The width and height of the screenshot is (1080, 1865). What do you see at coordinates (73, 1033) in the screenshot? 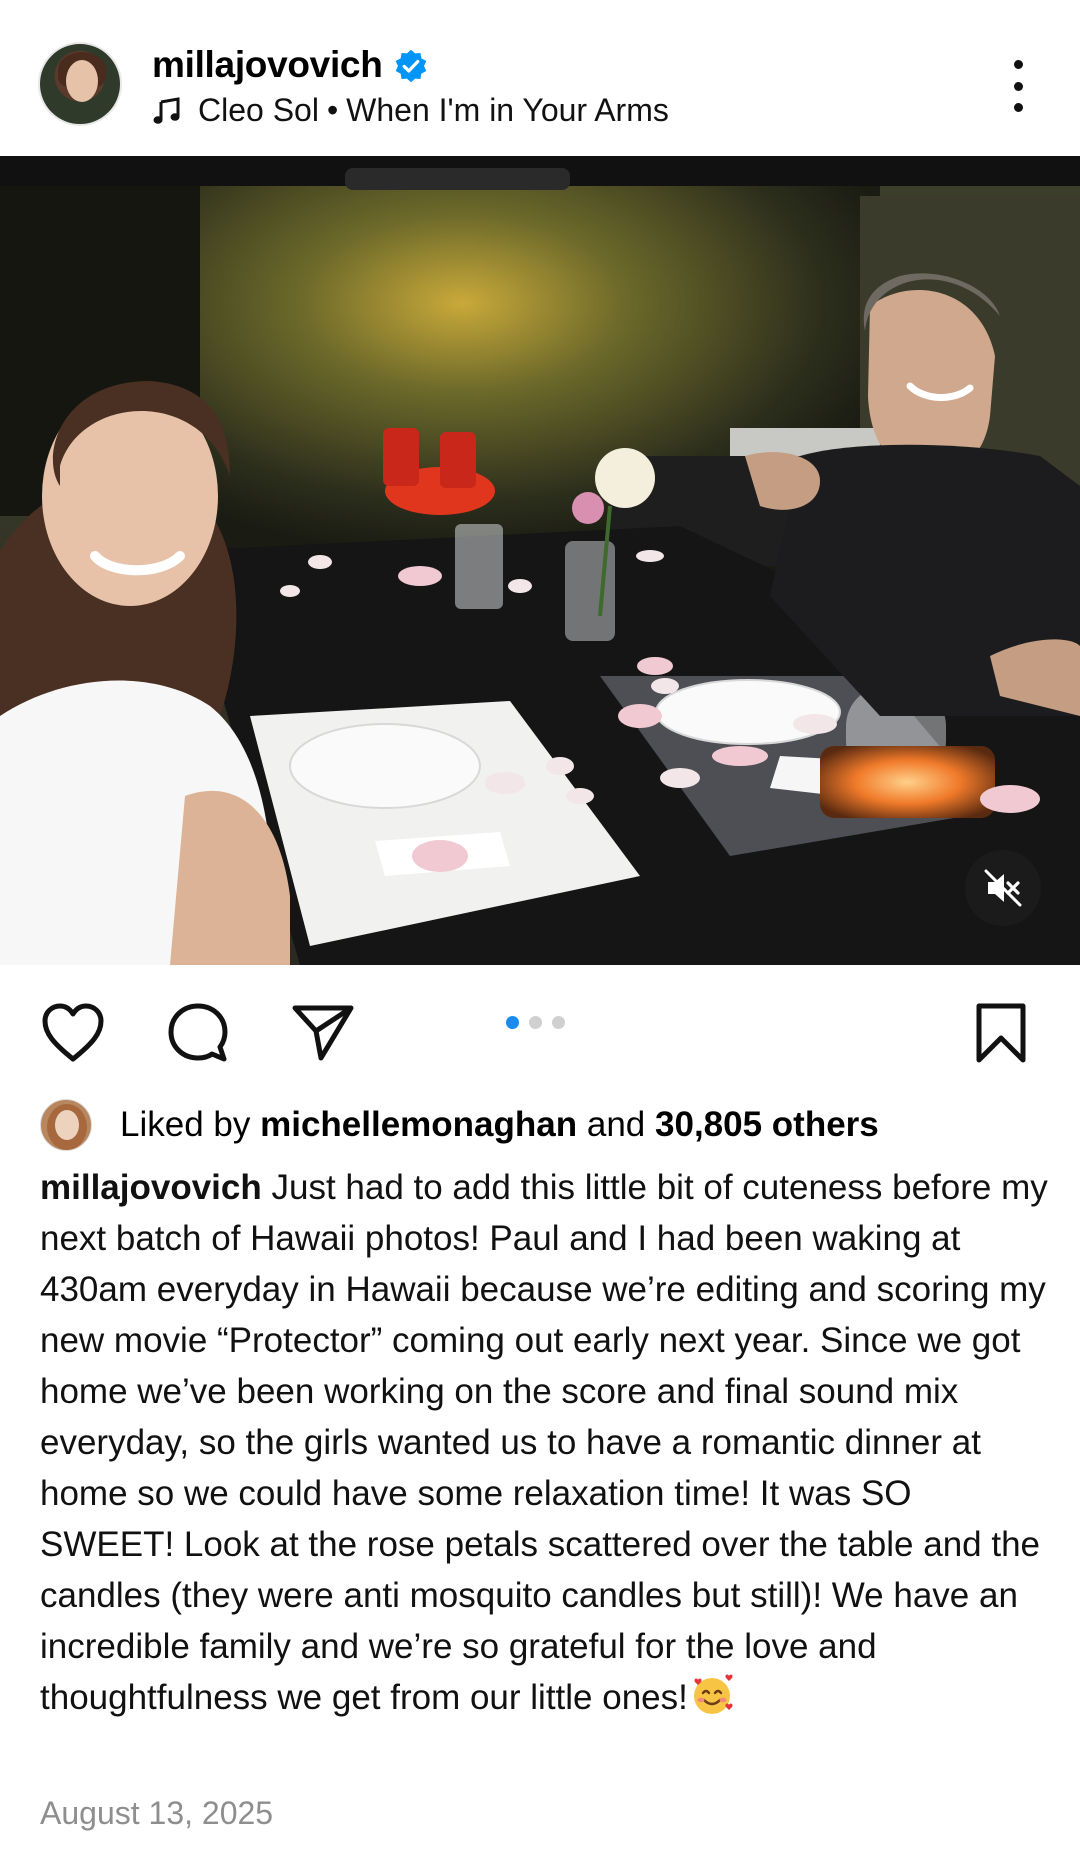
I see `heart-icon` at bounding box center [73, 1033].